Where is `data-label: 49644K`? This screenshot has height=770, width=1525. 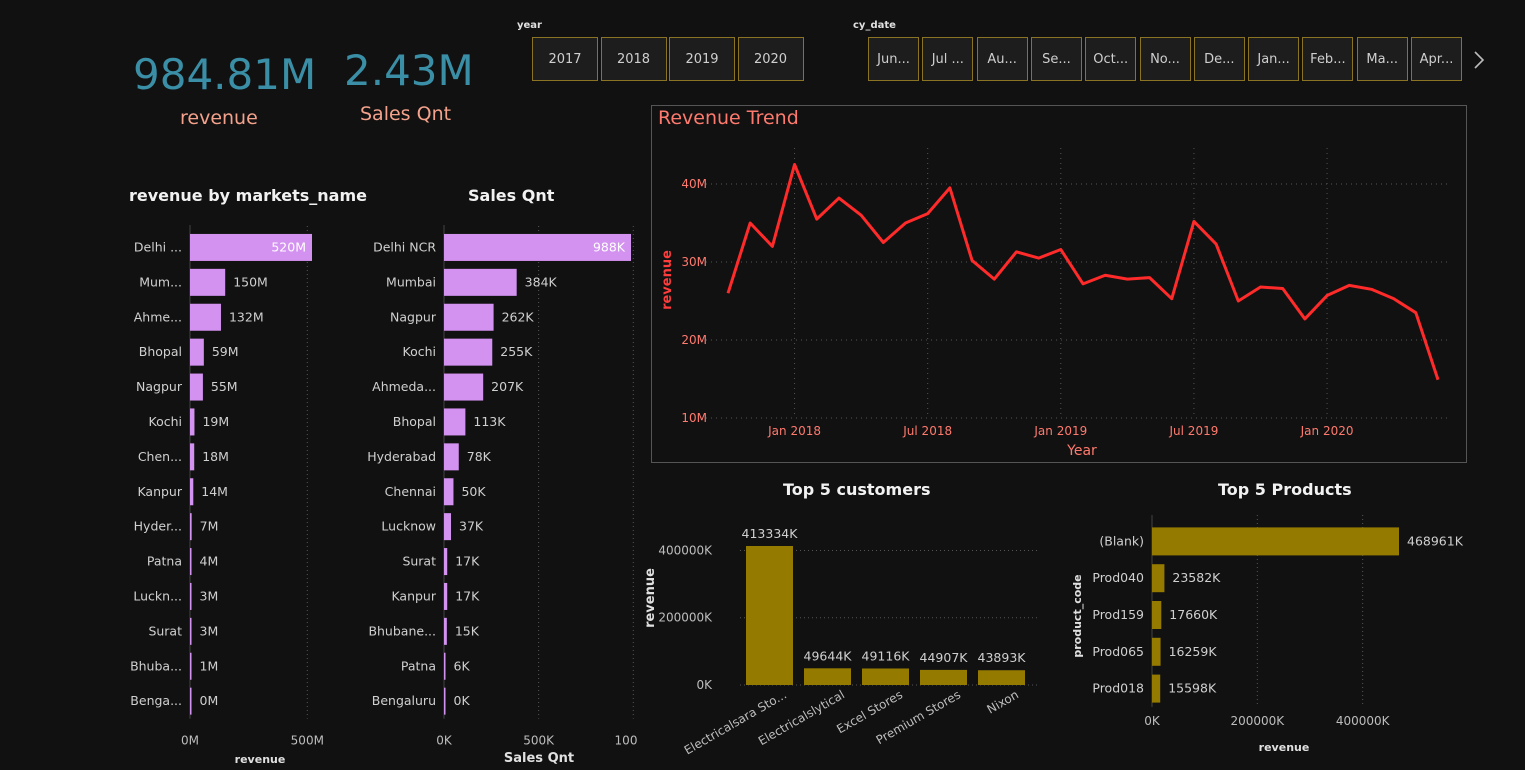
data-label: 49644K is located at coordinates (828, 655).